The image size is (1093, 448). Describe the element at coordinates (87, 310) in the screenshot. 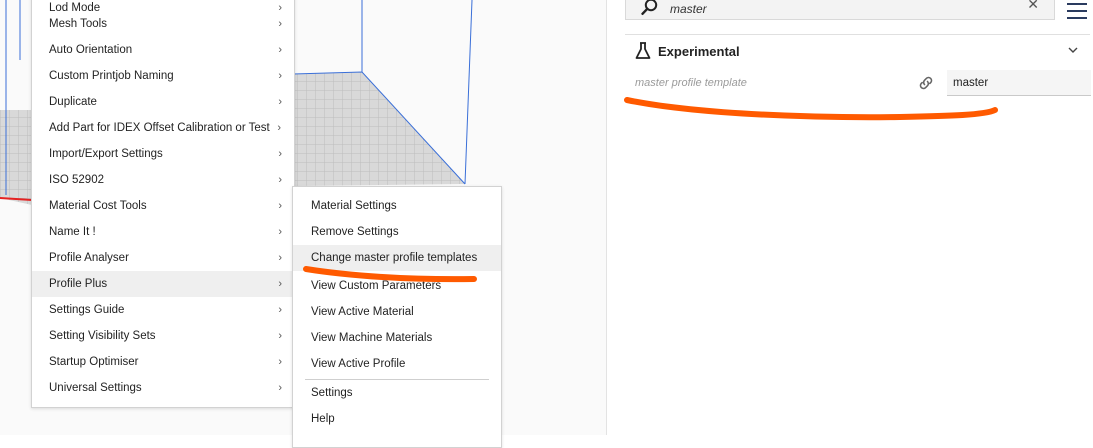

I see `menu-item-label: Settings Guide` at that location.